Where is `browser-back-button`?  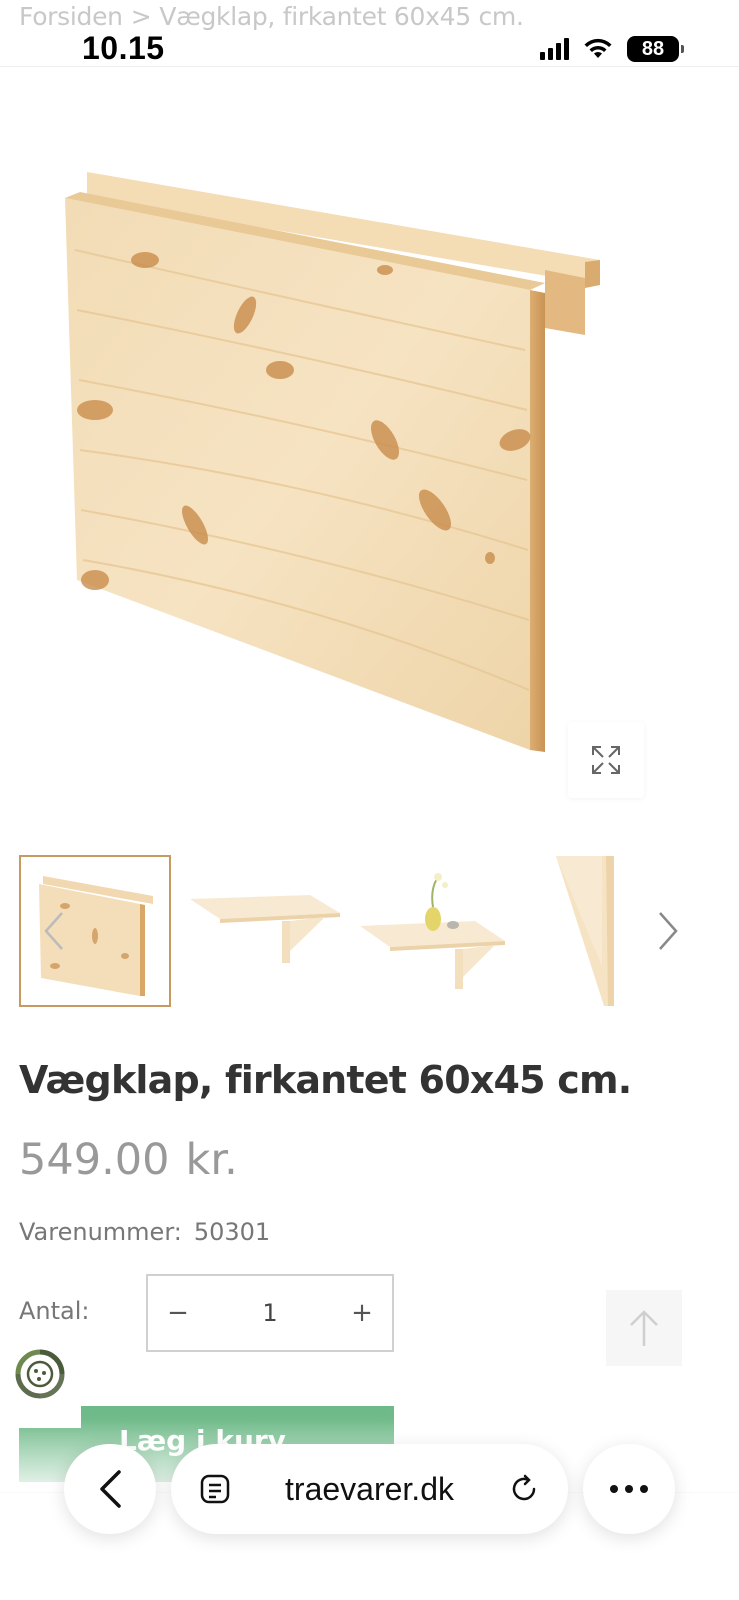 browser-back-button is located at coordinates (110, 1489).